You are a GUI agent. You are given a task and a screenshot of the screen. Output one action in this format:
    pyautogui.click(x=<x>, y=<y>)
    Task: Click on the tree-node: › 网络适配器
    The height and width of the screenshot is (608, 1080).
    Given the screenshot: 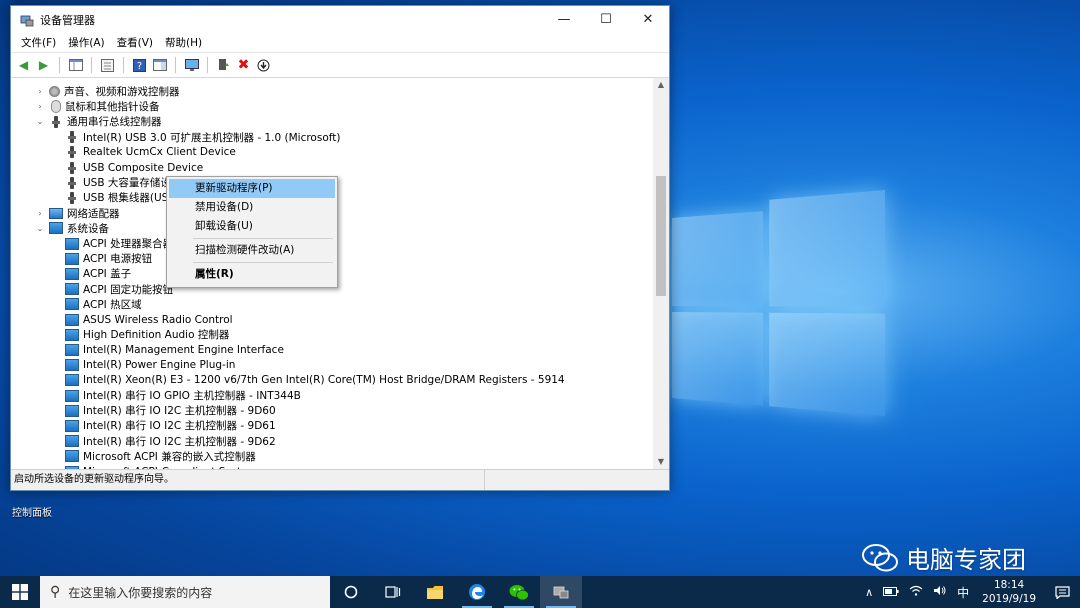 What is the action you would take?
    pyautogui.click(x=77, y=213)
    